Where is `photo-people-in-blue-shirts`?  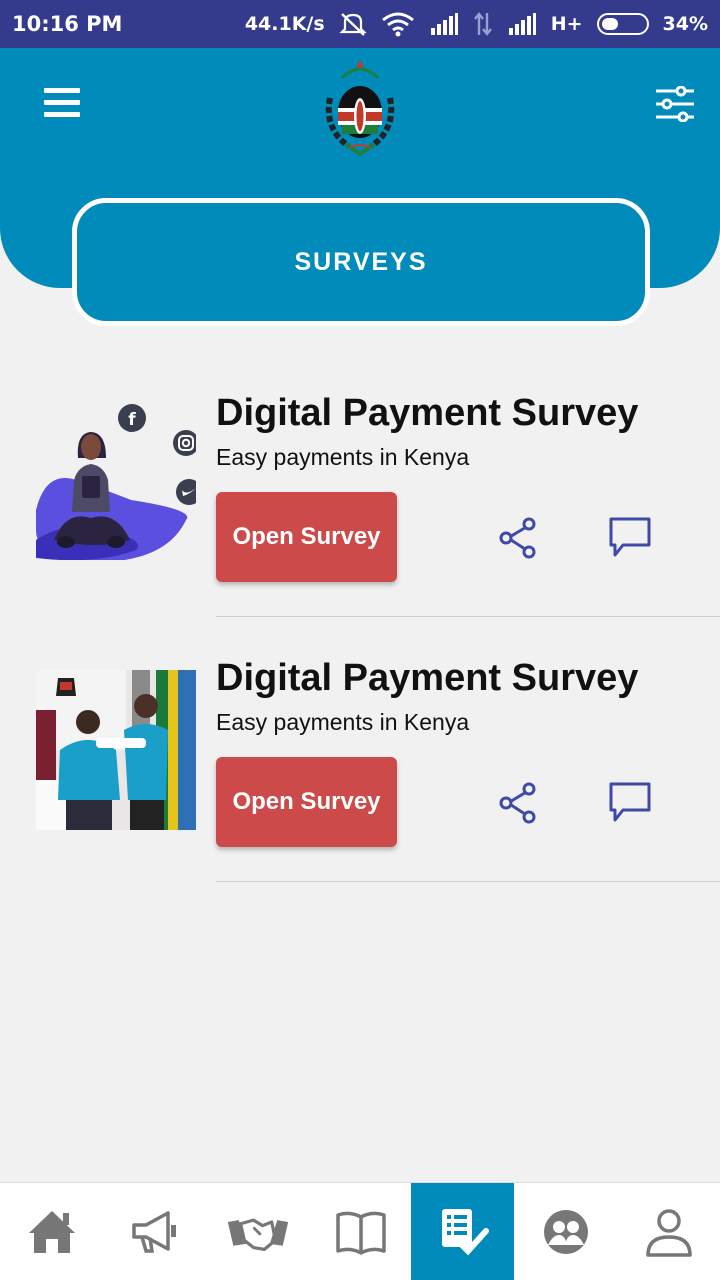
photo-people-in-blue-shirts is located at coordinates (116, 750).